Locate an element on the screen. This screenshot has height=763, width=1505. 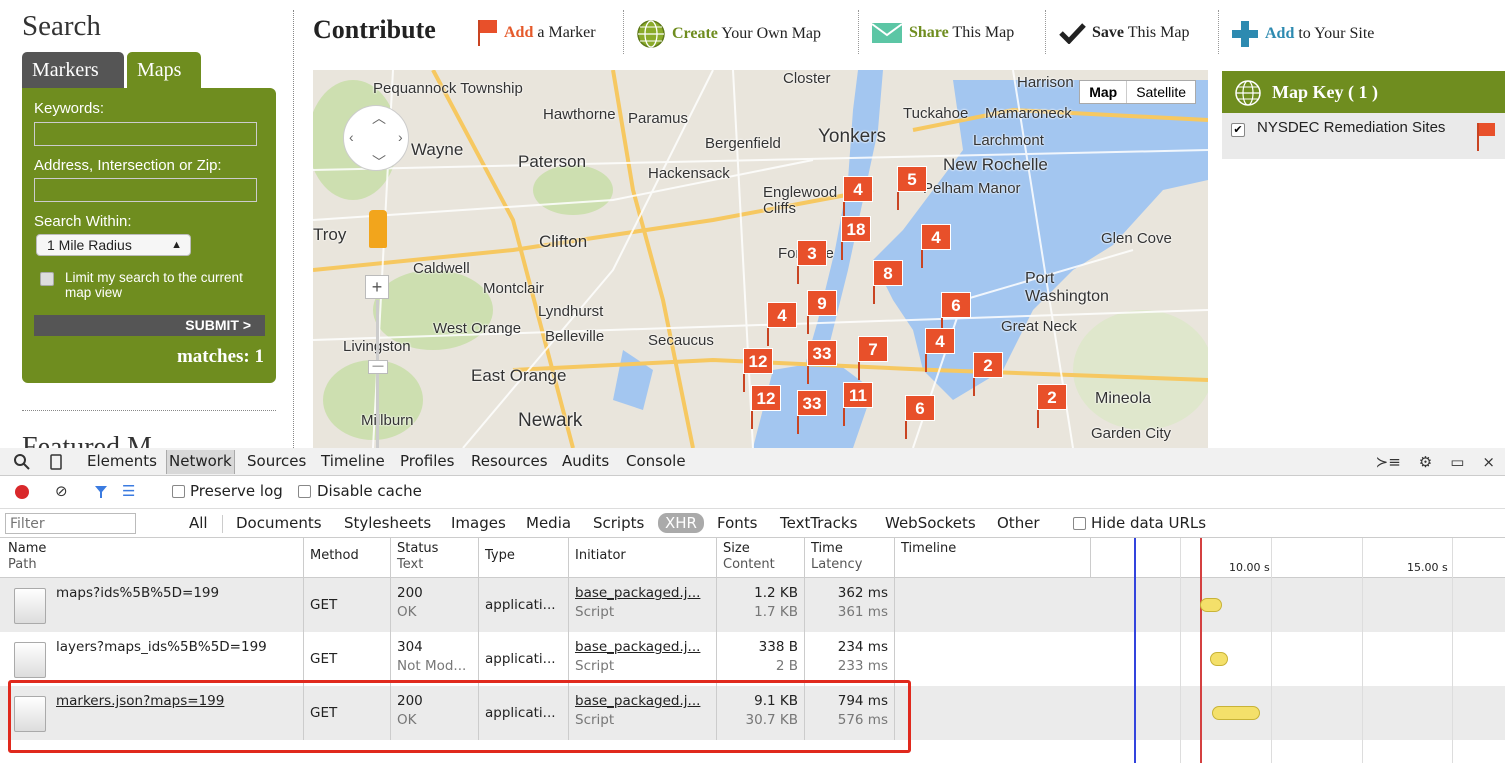
device-mode-icon is located at coordinates (56, 462).